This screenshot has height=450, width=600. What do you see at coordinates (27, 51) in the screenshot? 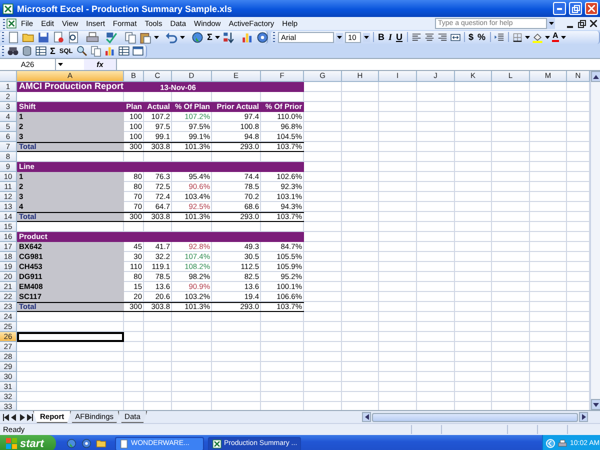
I see `database-icon` at bounding box center [27, 51].